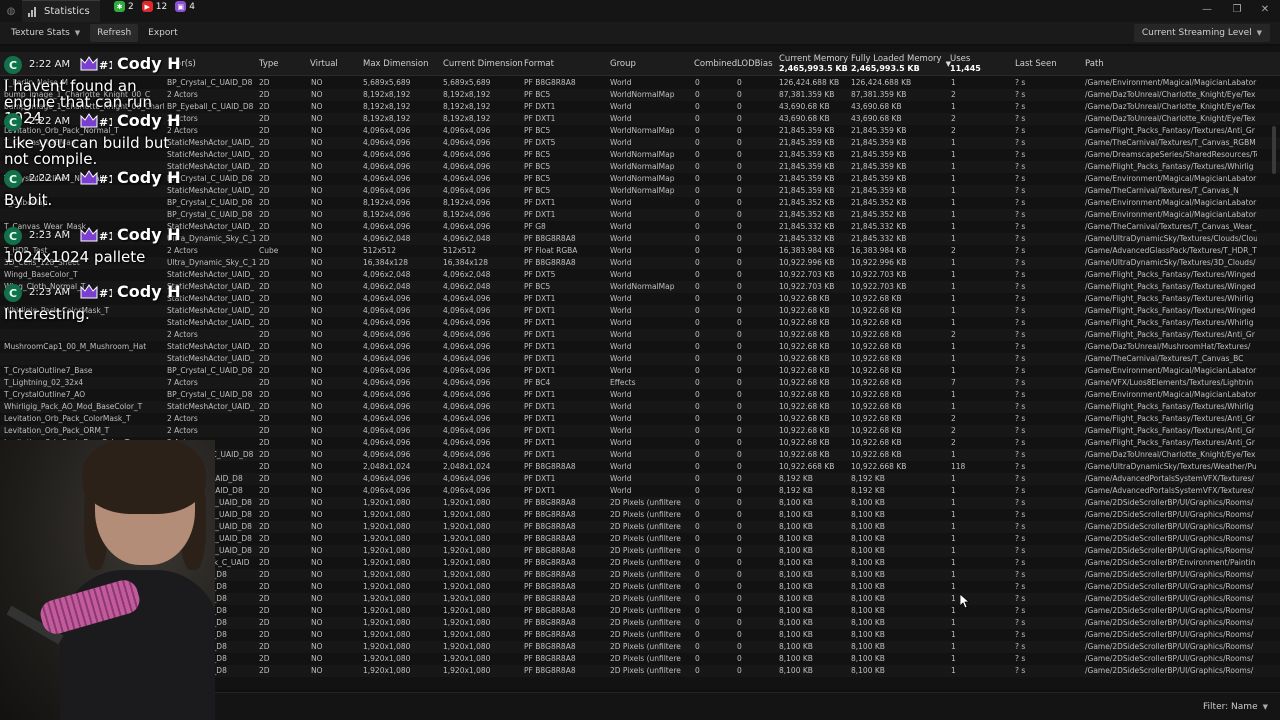  What do you see at coordinates (539, 64) in the screenshot?
I see `col-header-format: Format` at bounding box center [539, 64].